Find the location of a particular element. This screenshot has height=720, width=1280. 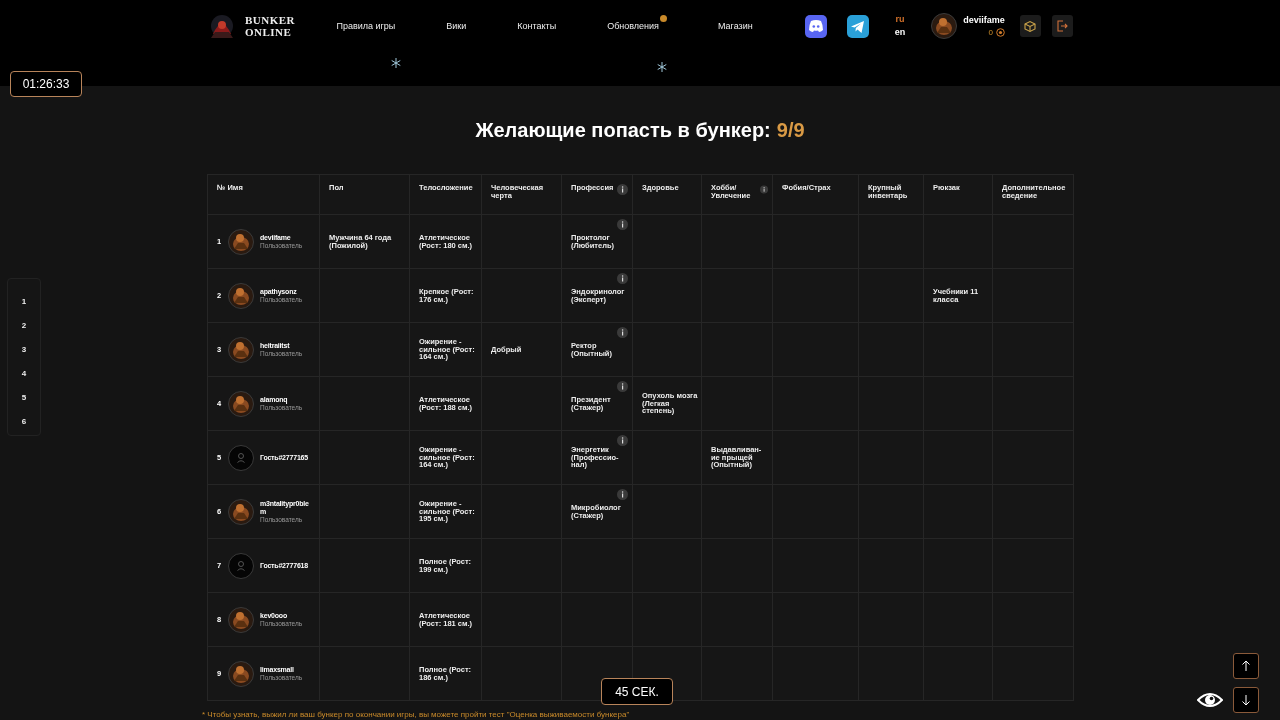

logout-icon is located at coordinates (1062, 26).